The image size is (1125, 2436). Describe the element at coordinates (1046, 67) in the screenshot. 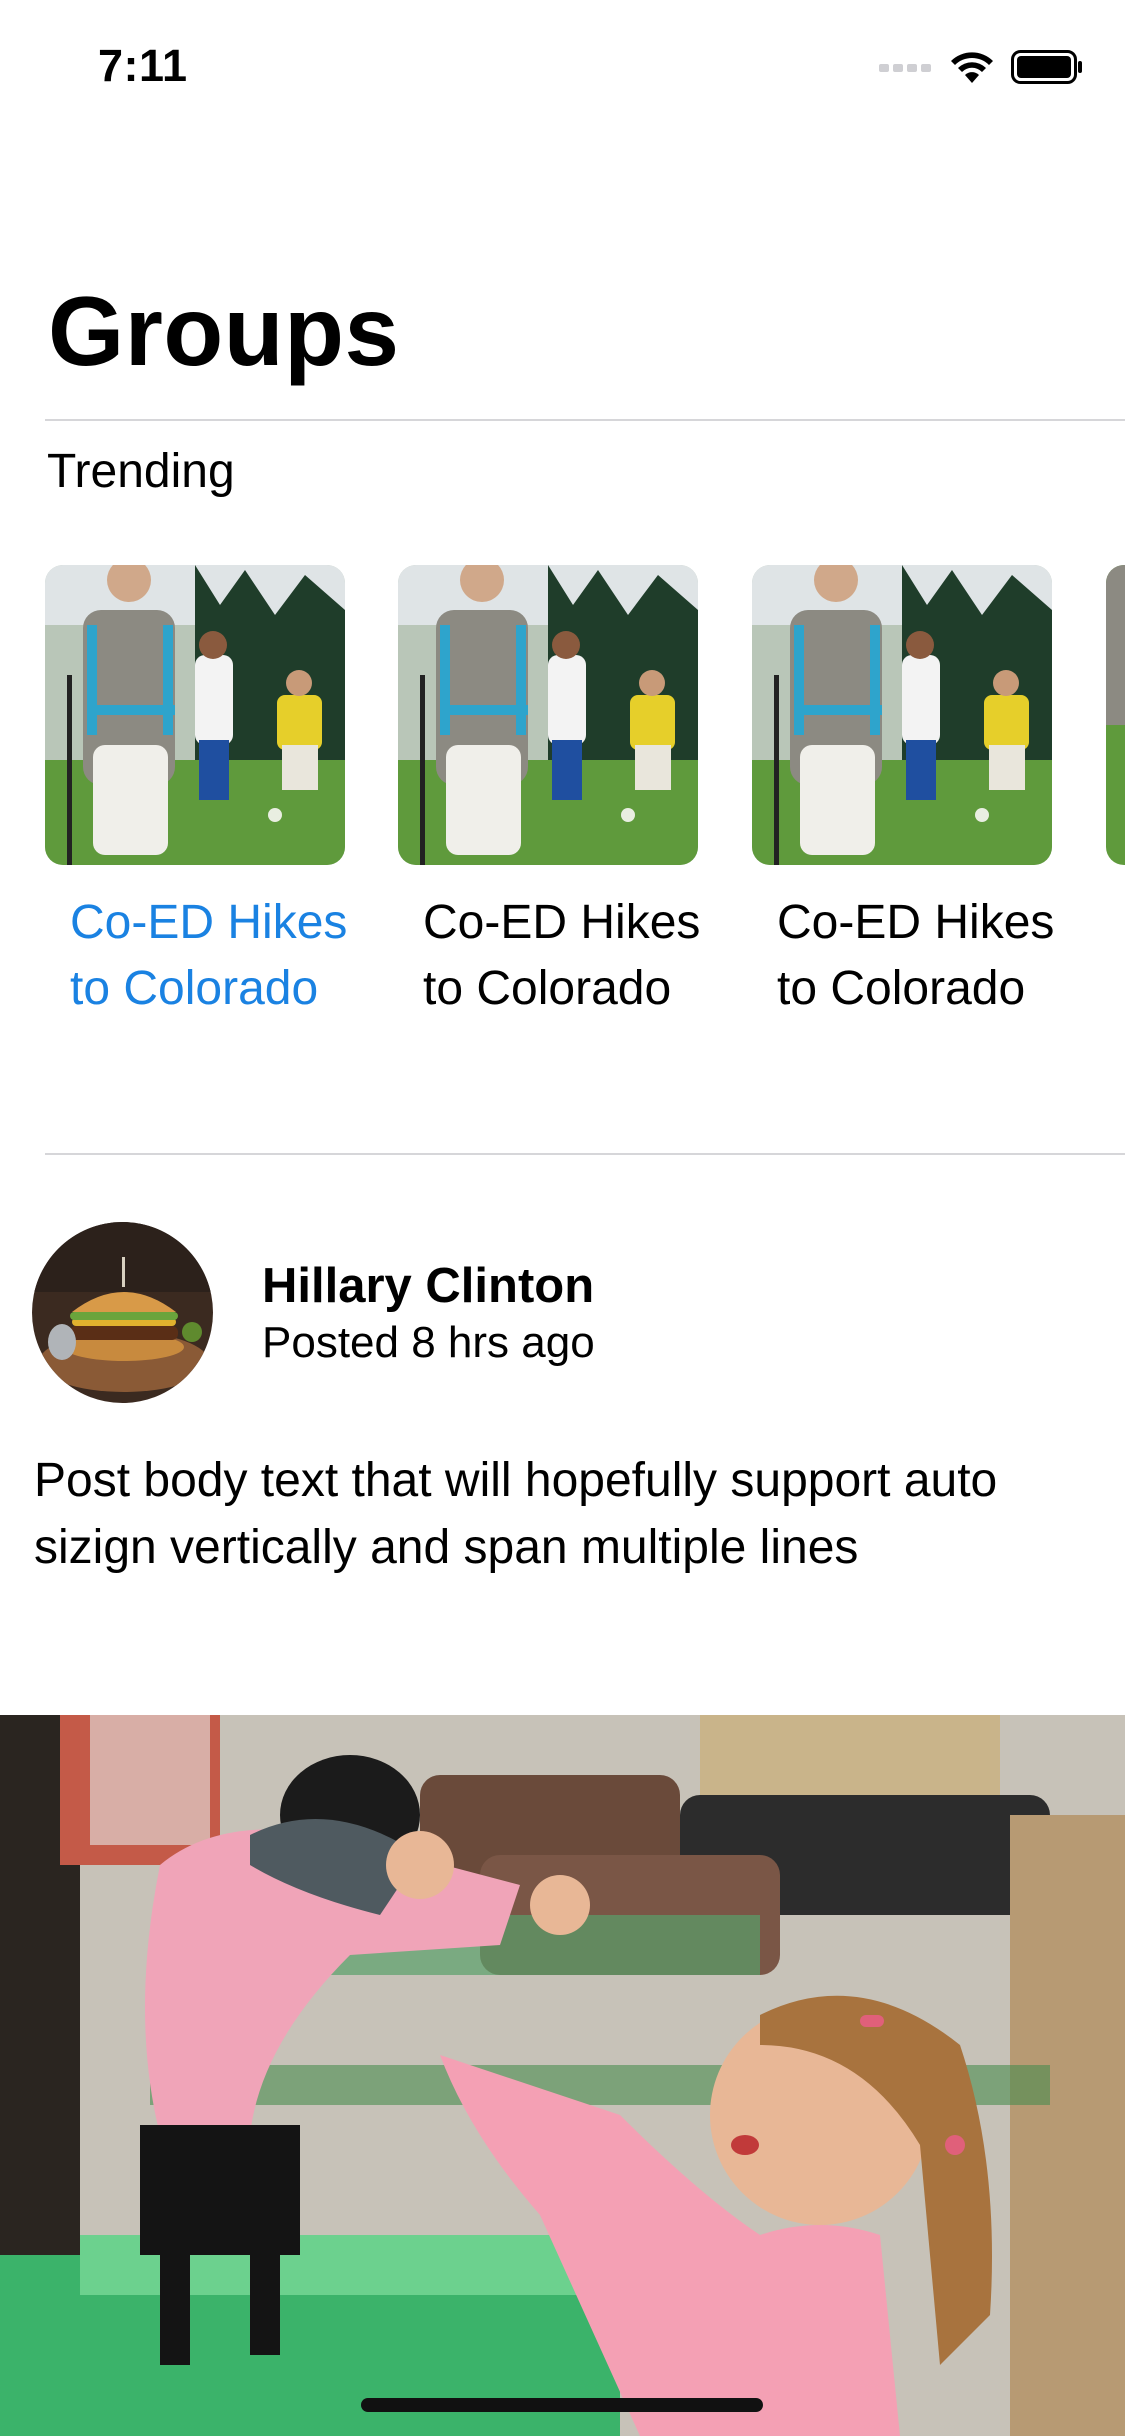

I see `battery-icon` at that location.